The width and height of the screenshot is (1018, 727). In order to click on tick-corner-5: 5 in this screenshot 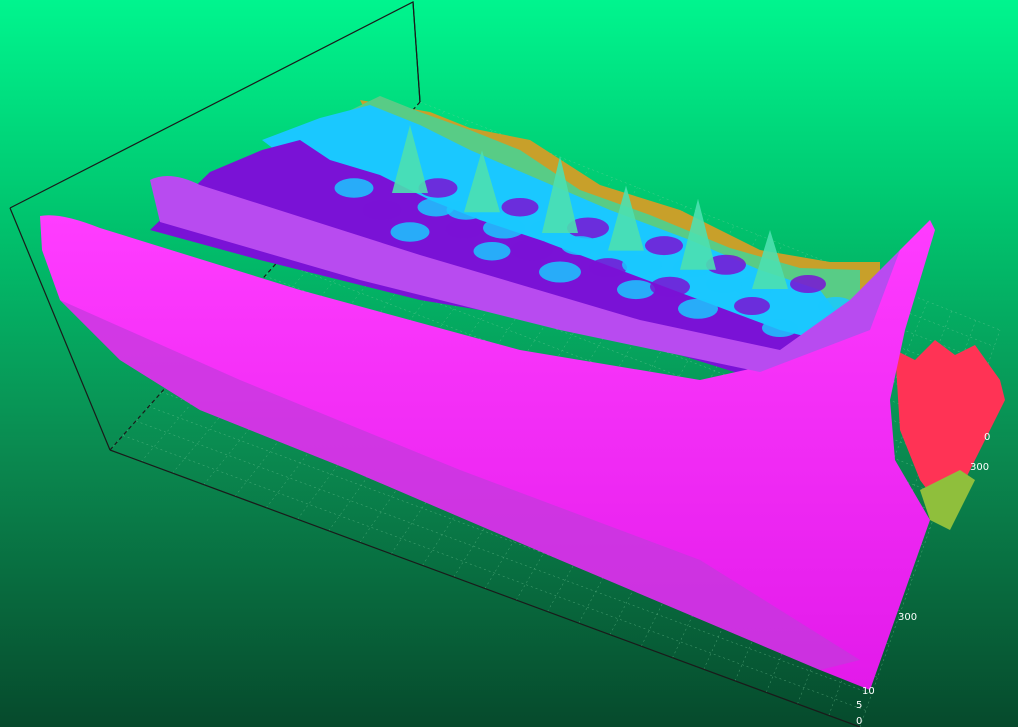, I will do `click(859, 705)`.